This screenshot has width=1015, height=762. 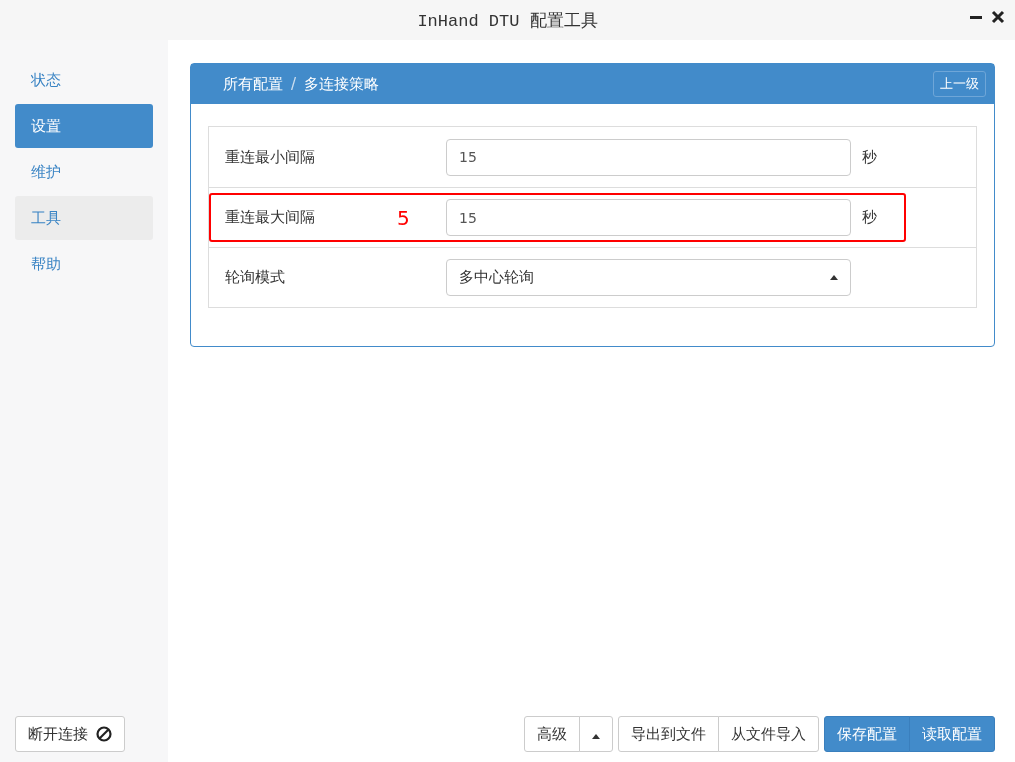 I want to click on sidebar-item: 维护, so click(x=84, y=172).